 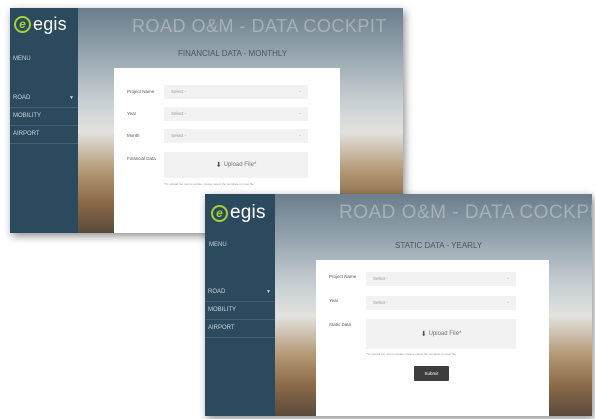 What do you see at coordinates (439, 245) in the screenshot?
I see `page-title: STATIC DATA - YEARLY` at bounding box center [439, 245].